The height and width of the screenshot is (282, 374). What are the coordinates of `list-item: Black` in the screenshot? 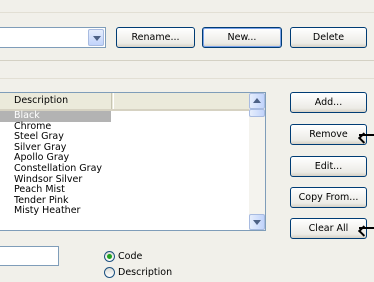 It's located at (55, 116).